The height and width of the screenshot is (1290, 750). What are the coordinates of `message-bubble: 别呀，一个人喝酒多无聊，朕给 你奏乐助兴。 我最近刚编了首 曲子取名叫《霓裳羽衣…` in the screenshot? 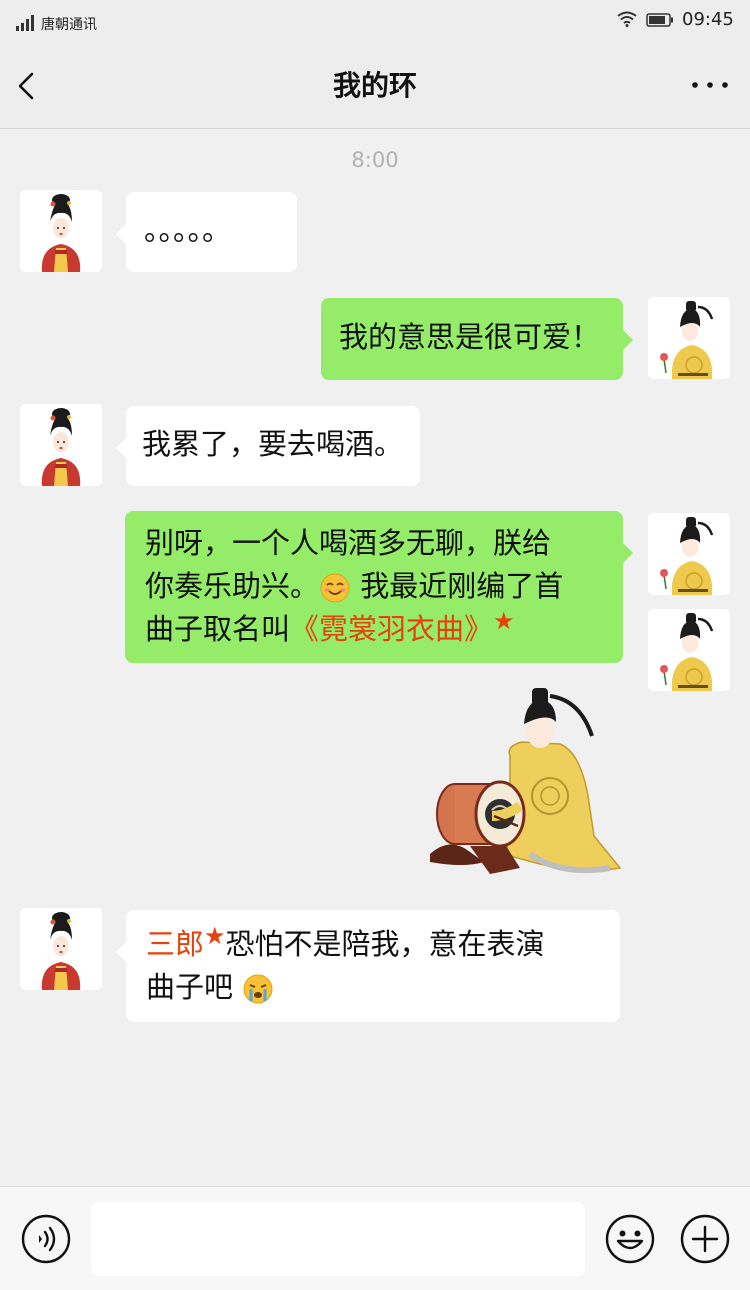 It's located at (379, 587).